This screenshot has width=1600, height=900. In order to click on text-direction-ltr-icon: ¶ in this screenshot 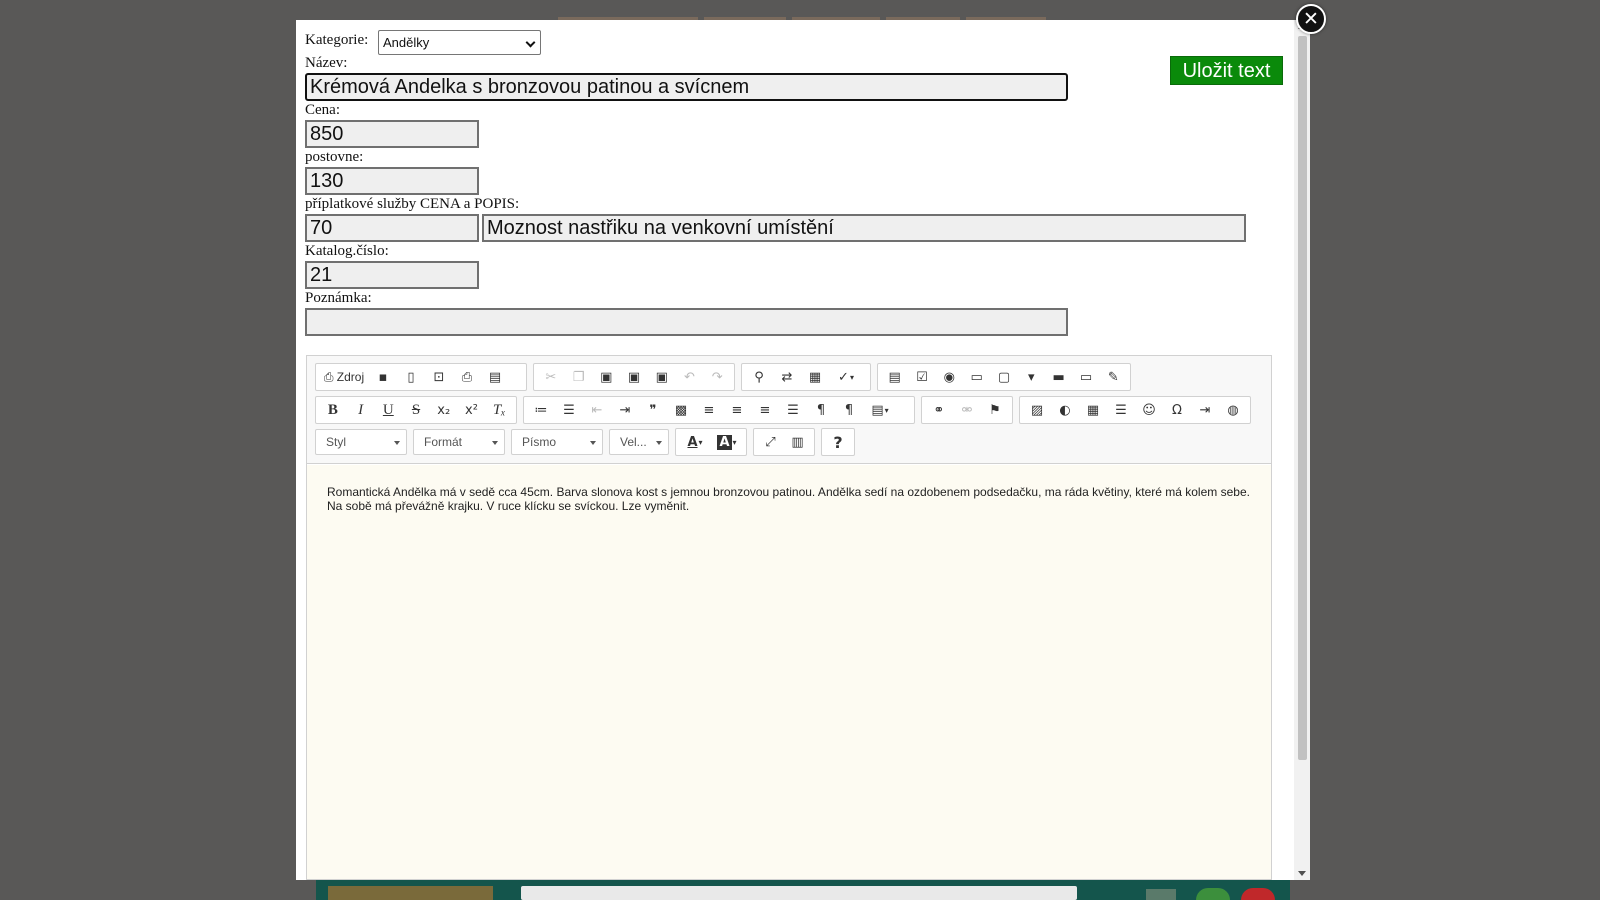, I will do `click(821, 410)`.